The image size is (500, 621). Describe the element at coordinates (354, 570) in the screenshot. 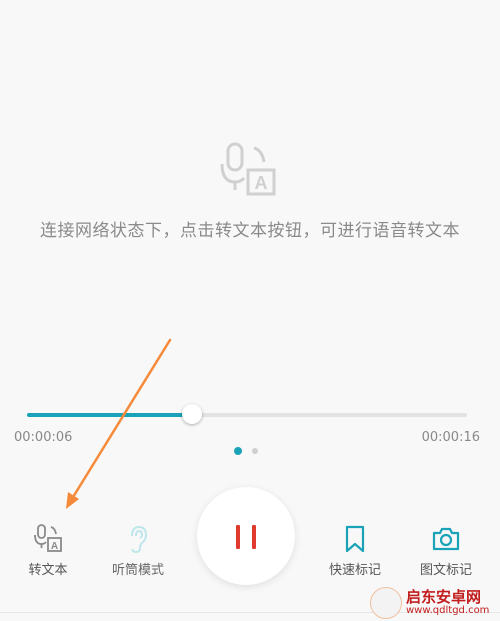

I see `quick-mark-label: 快速标记` at that location.